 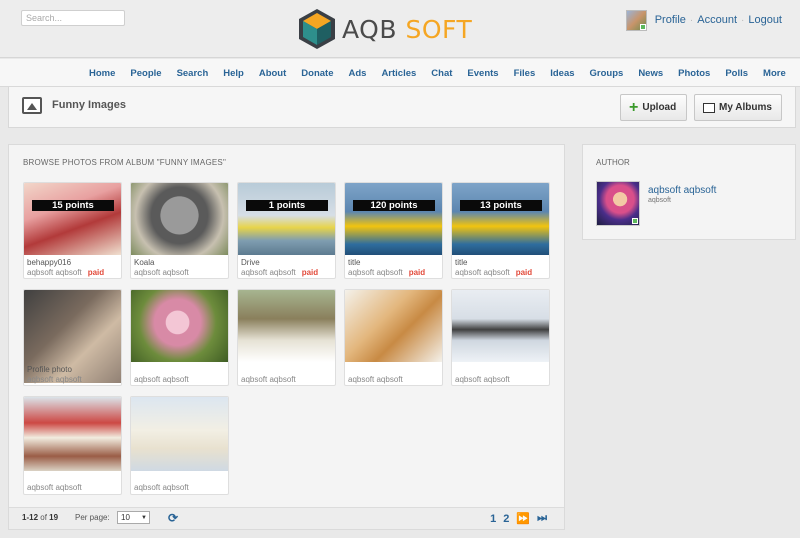 I want to click on nav-item: Photos, so click(x=694, y=73).